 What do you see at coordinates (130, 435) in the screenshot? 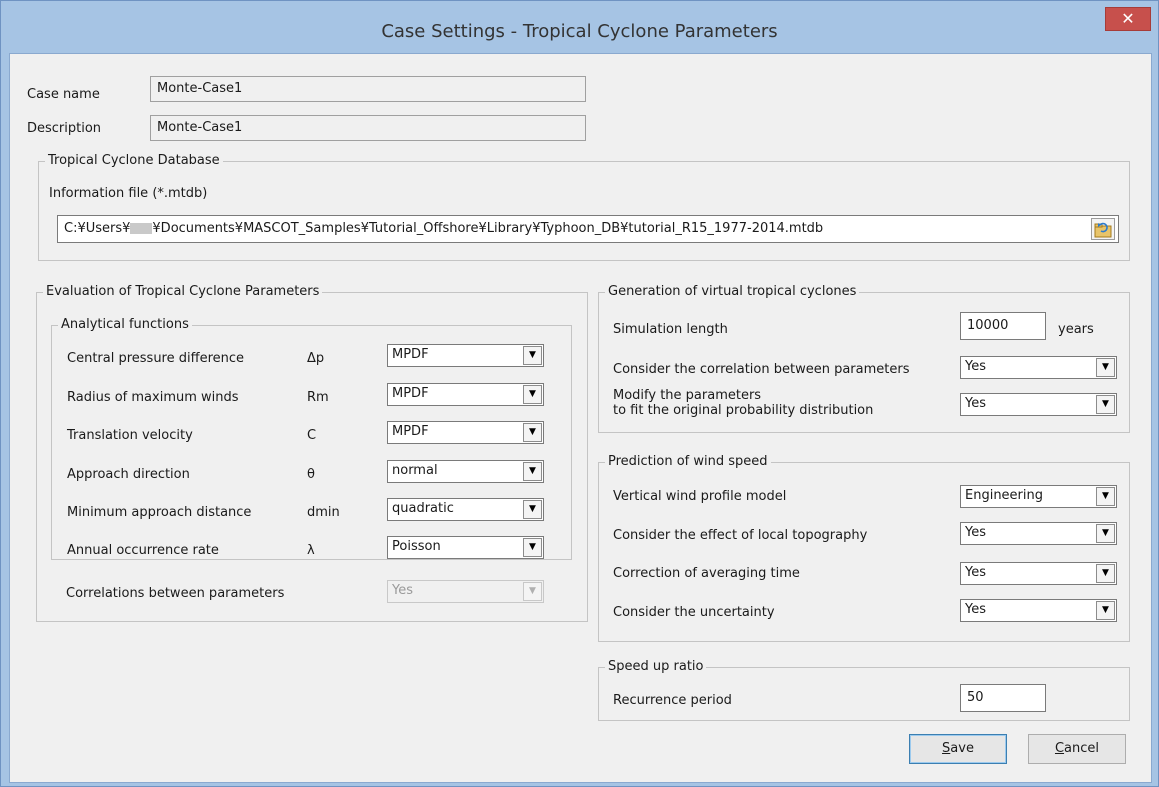
I see `row-label-velocity: Translation velocity` at bounding box center [130, 435].